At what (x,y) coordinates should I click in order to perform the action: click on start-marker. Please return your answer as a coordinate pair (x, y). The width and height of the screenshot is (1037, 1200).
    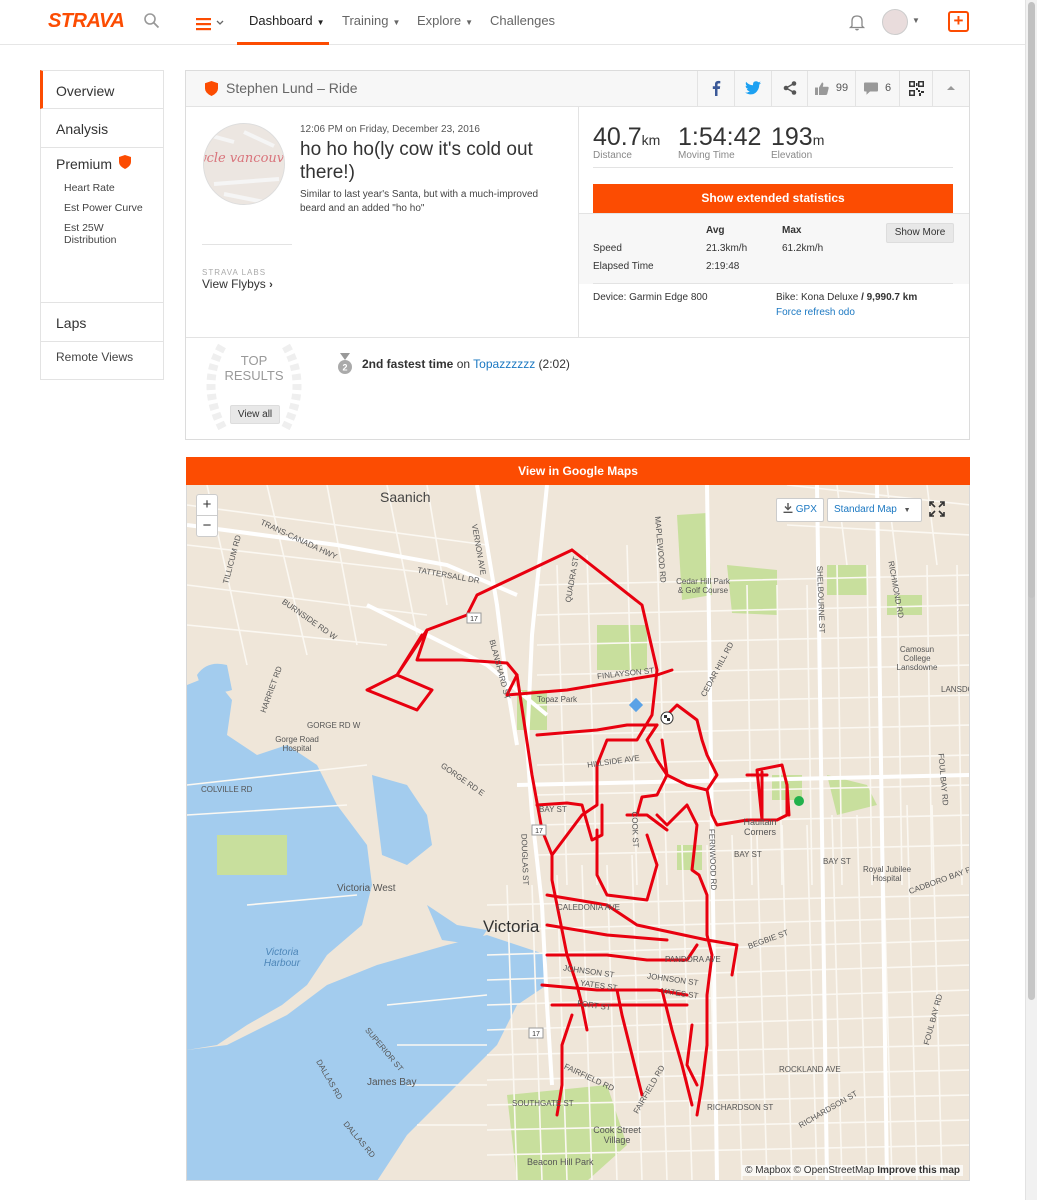
    Looking at the image, I should click on (799, 801).